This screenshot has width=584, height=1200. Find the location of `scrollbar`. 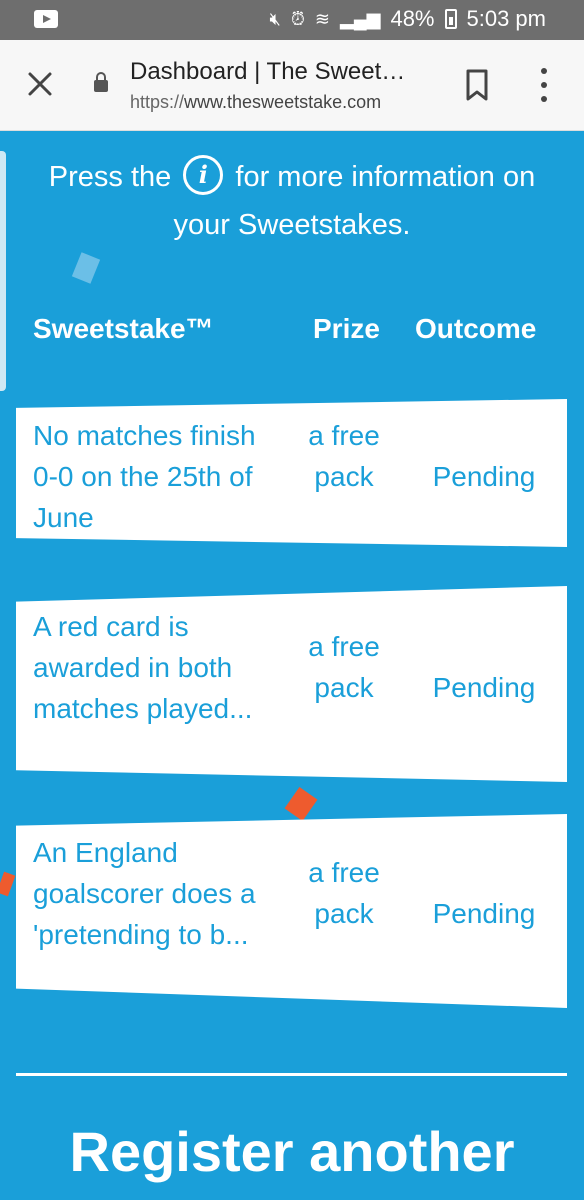

scrollbar is located at coordinates (3, 271).